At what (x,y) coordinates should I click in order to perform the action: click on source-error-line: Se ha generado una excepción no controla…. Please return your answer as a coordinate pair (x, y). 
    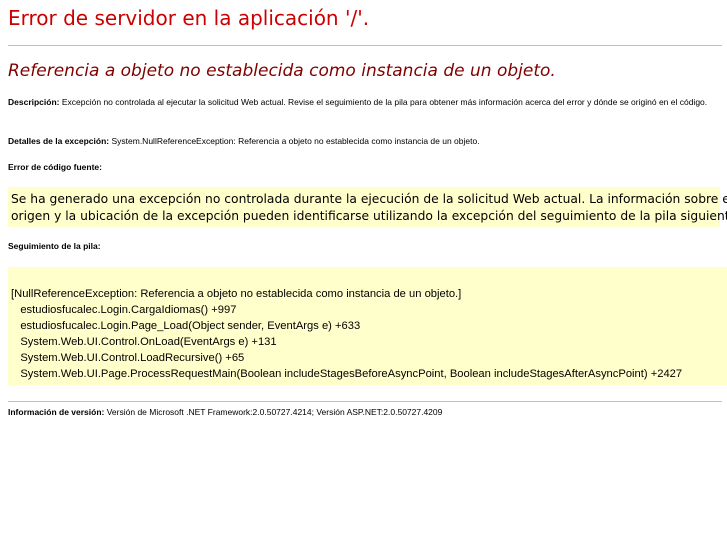
    Looking at the image, I should click on (369, 199).